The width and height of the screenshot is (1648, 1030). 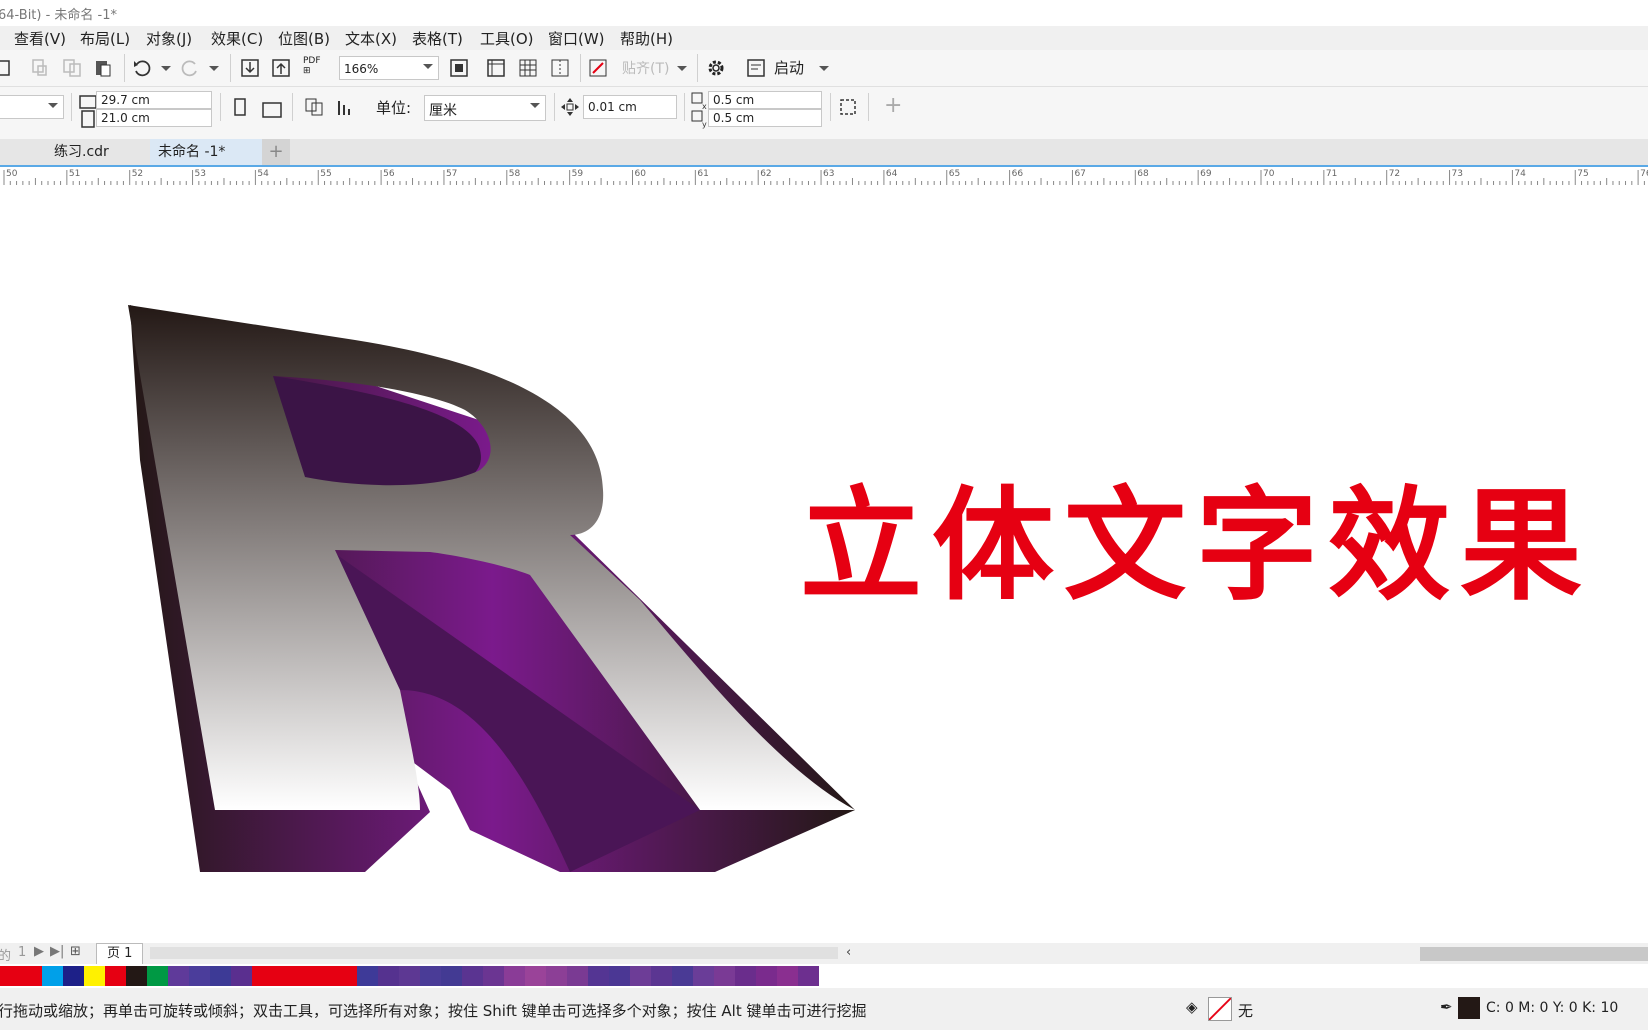 I want to click on menu-table: 表格(T), so click(x=437, y=38).